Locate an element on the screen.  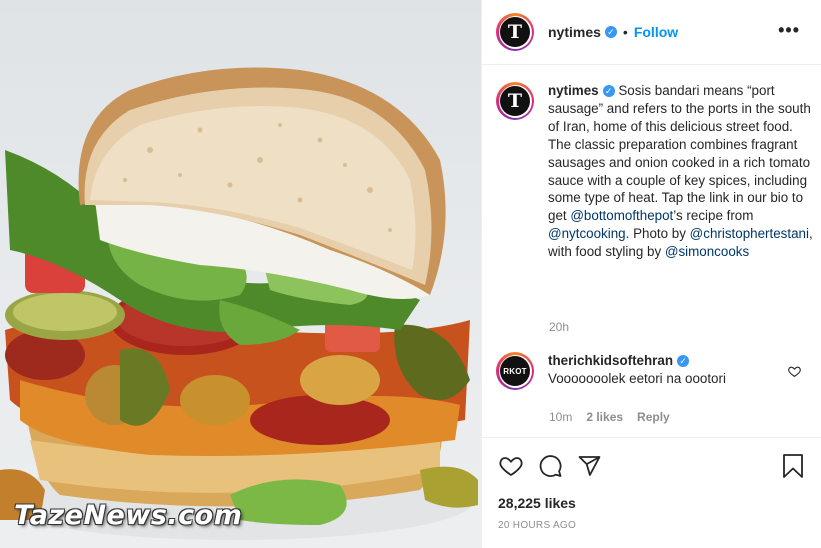
follow-button: Follow is located at coordinates (656, 32).